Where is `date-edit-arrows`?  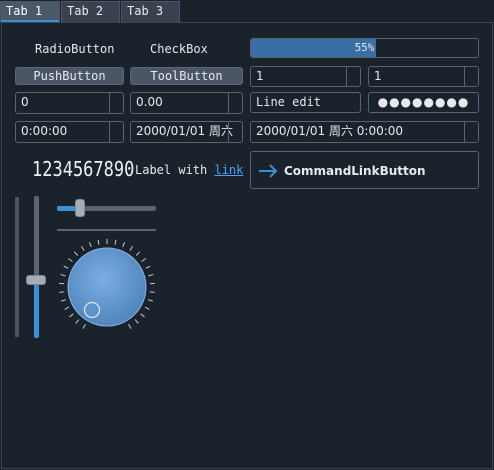
date-edit-arrows is located at coordinates (228, 132).